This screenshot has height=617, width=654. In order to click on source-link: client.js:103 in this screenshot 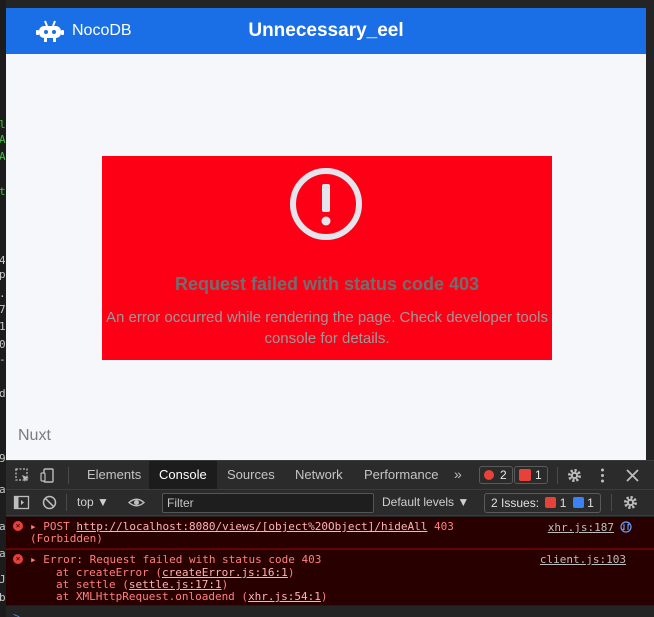, I will do `click(583, 560)`.